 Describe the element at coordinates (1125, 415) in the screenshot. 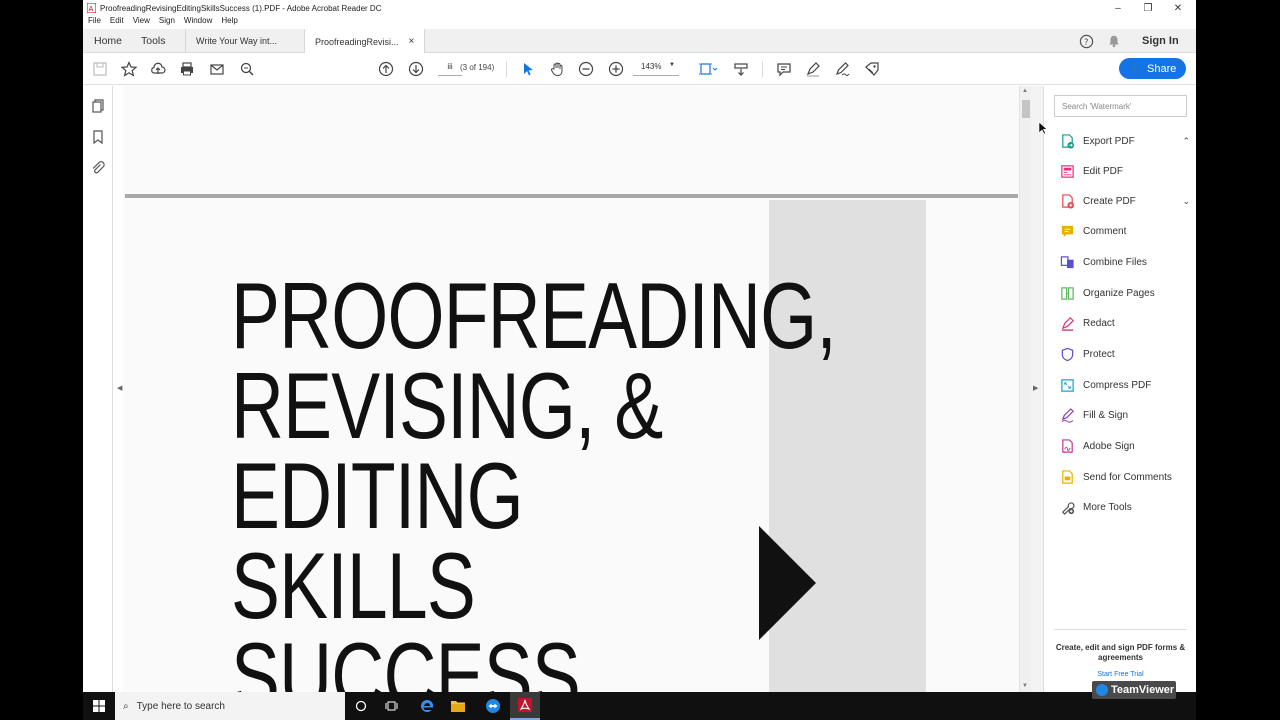

I see `tool-fill-sign: Fill & Sign` at that location.